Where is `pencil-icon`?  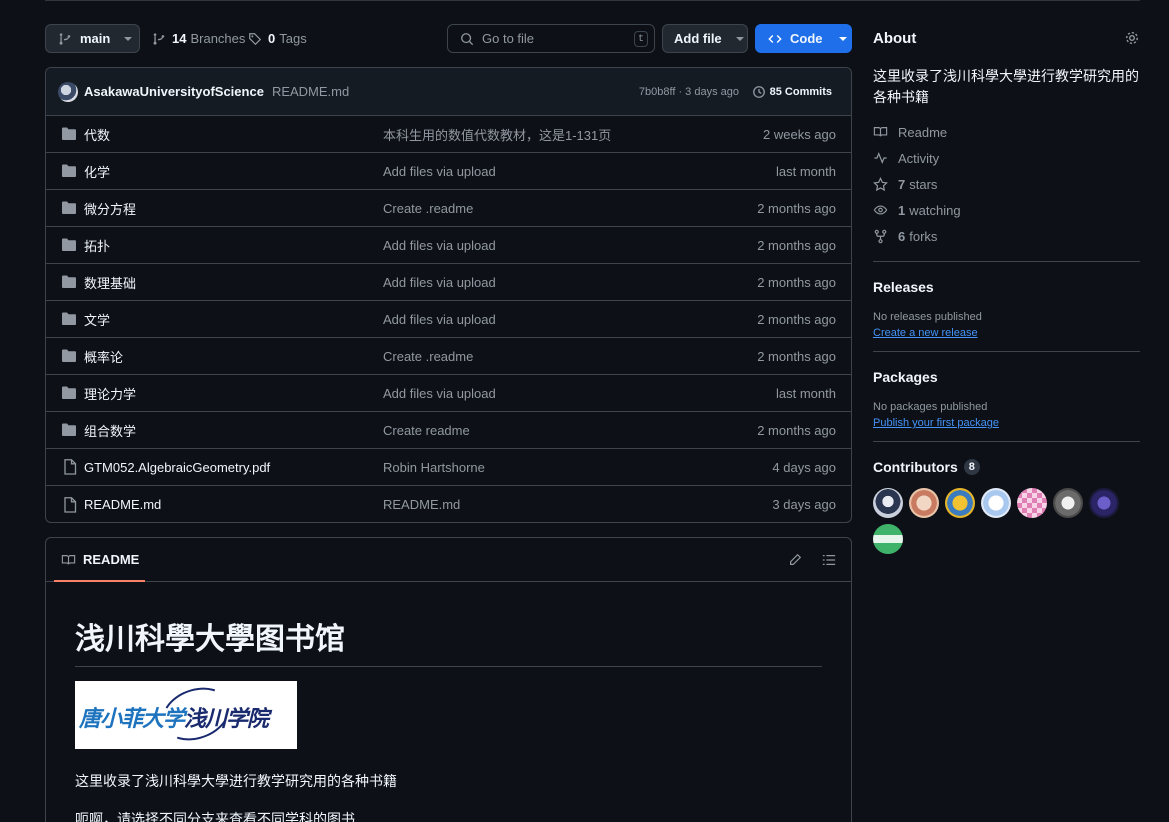 pencil-icon is located at coordinates (795, 560).